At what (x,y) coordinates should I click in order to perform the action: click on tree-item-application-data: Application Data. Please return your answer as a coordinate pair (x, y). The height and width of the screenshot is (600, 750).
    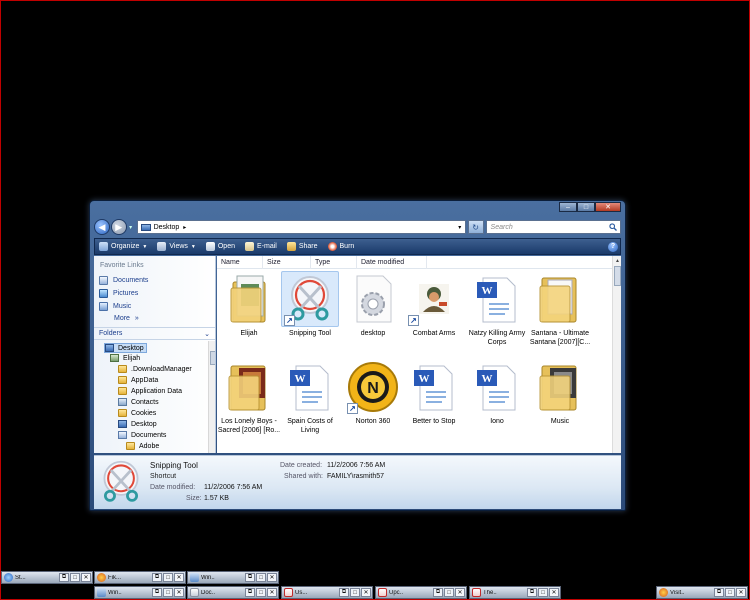
    Looking at the image, I should click on (150, 391).